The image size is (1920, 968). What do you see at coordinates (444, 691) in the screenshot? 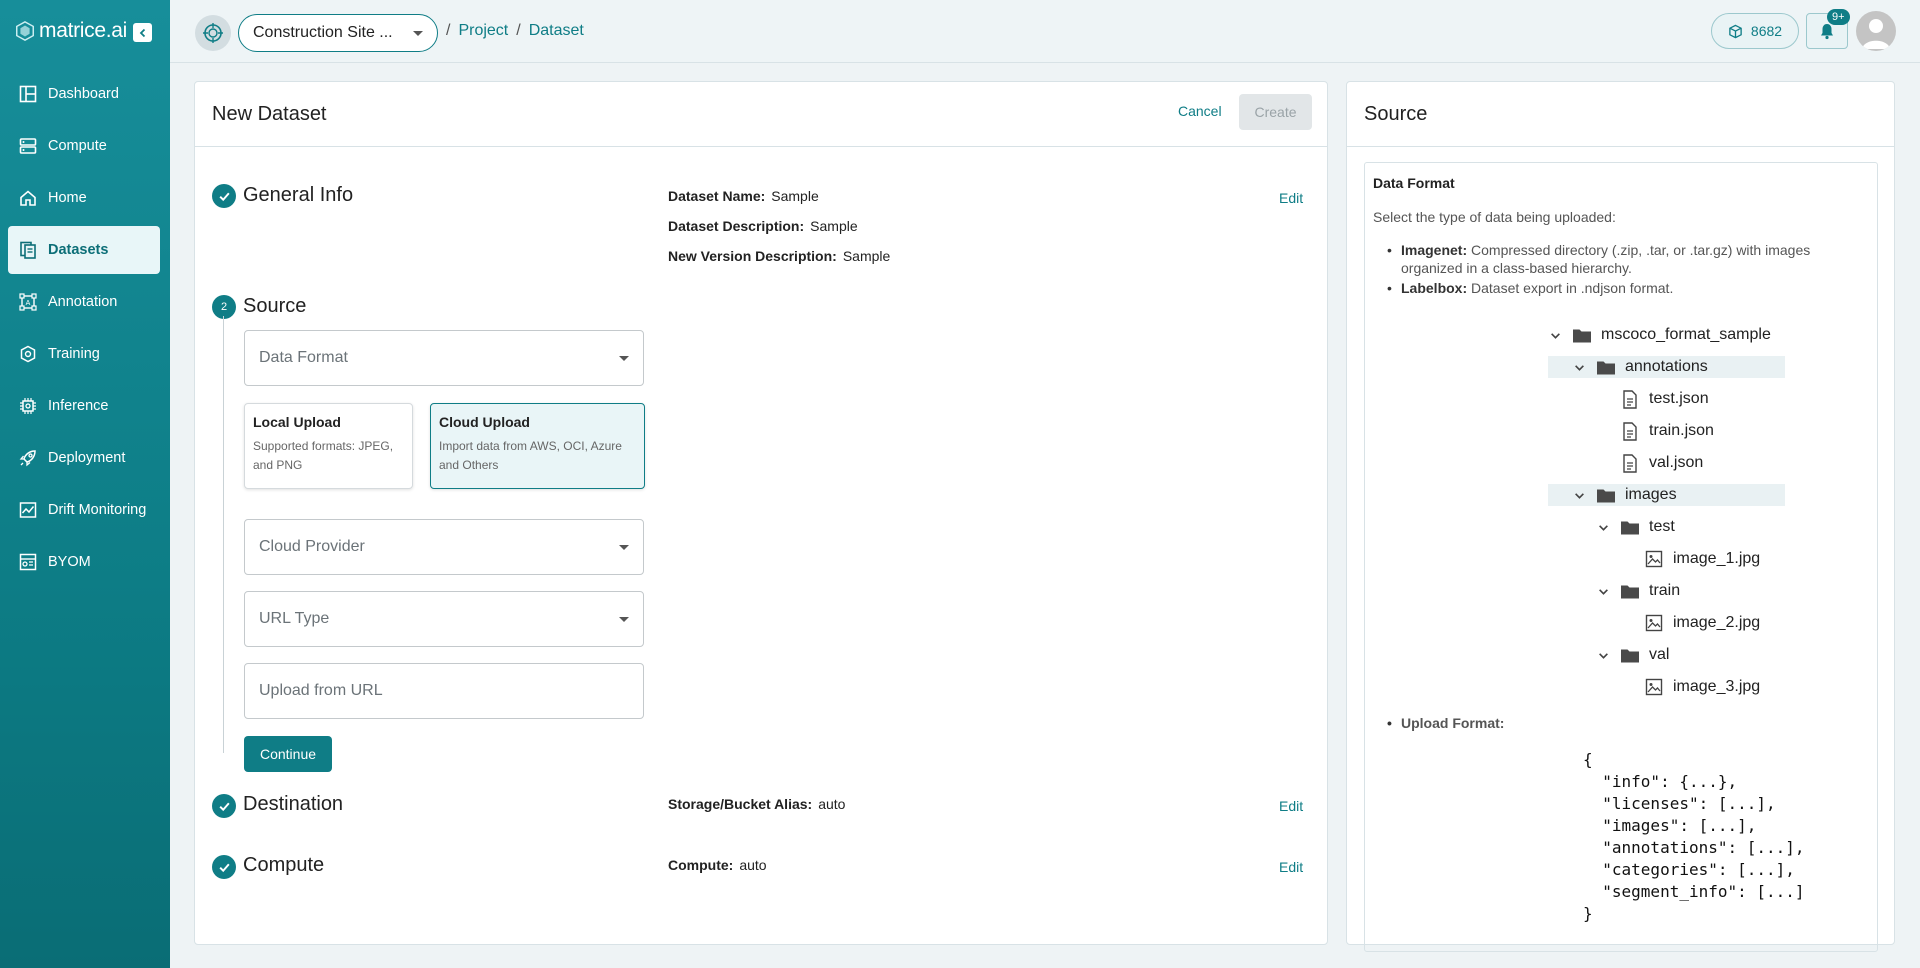
I see `upload-url-input: Upload from URL` at bounding box center [444, 691].